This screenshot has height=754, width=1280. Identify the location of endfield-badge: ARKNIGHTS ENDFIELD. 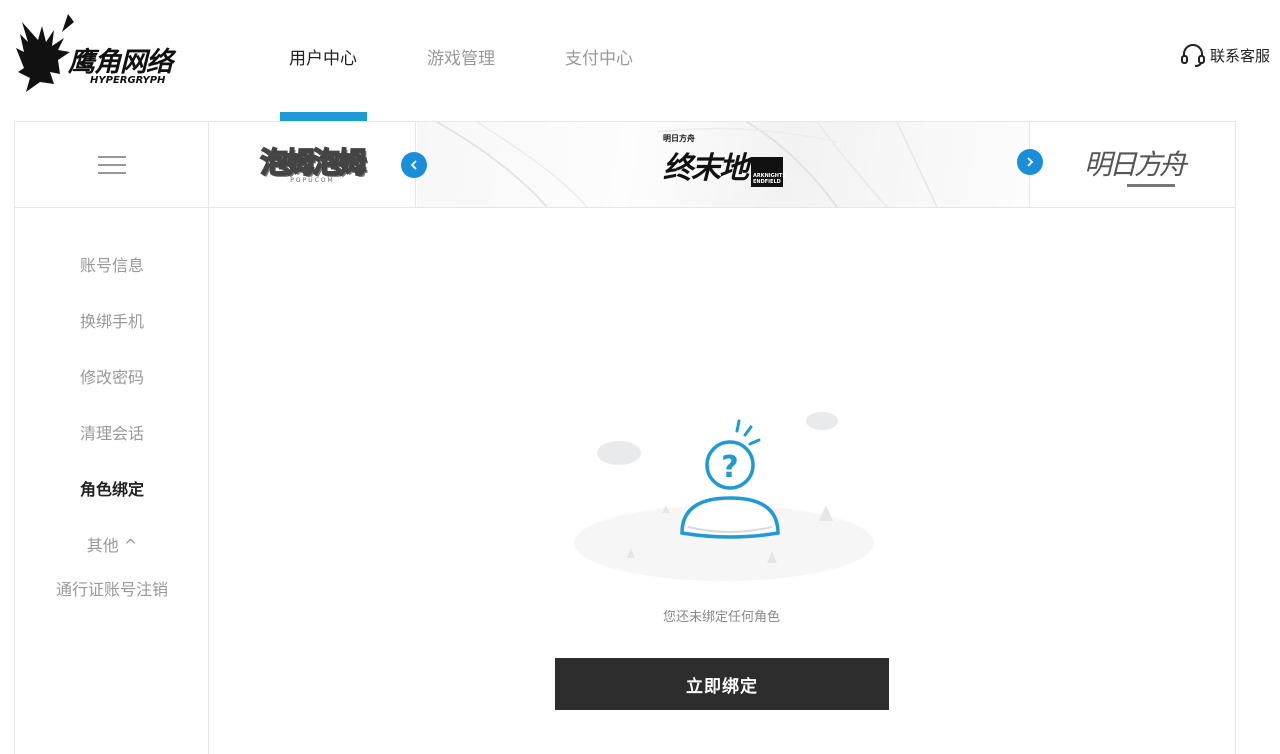
(768, 171).